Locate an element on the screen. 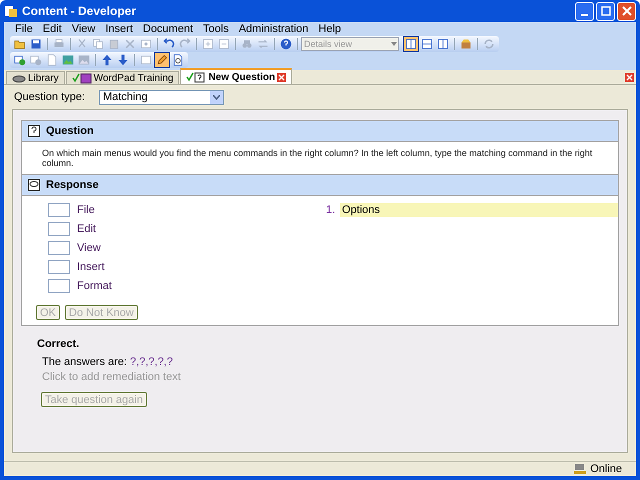 The height and width of the screenshot is (480, 640). network-icon is located at coordinates (580, 469).